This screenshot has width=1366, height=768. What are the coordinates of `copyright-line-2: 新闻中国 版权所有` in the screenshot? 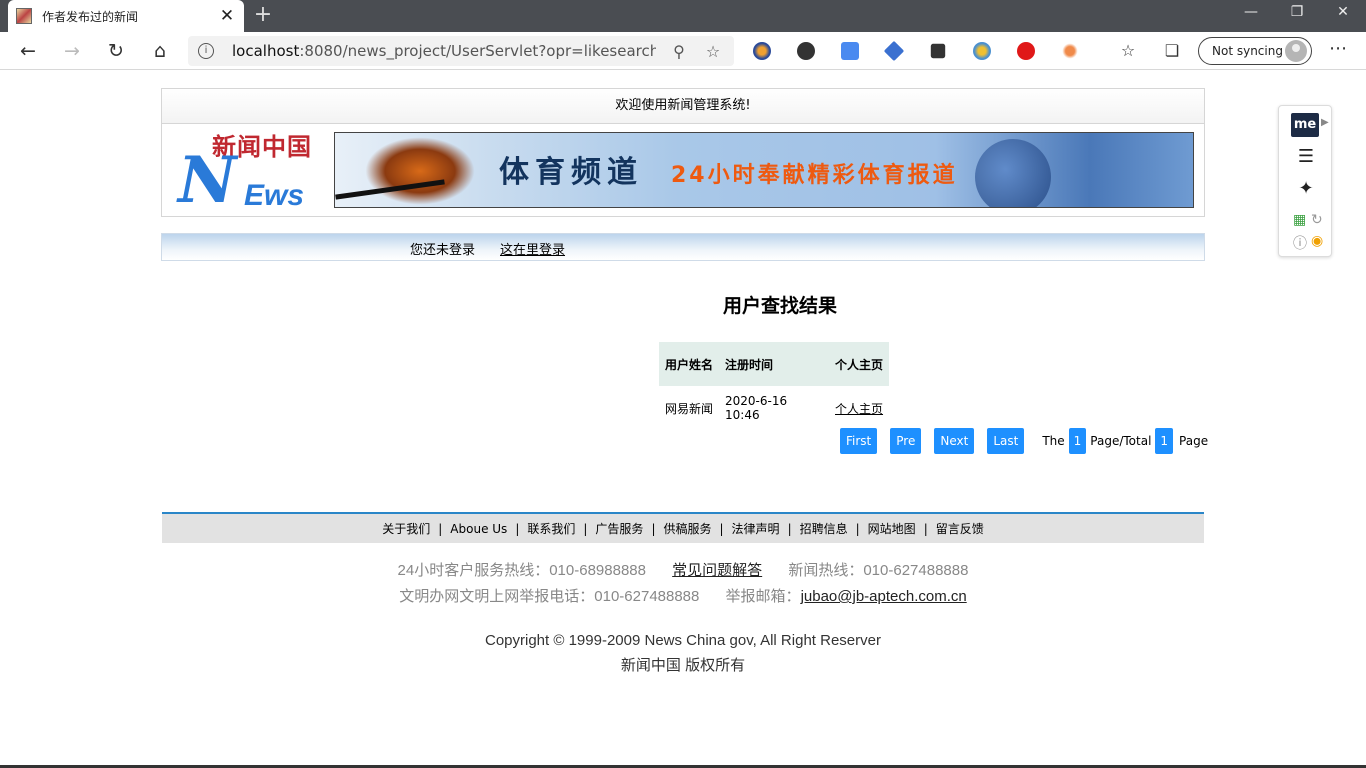 It's located at (683, 665).